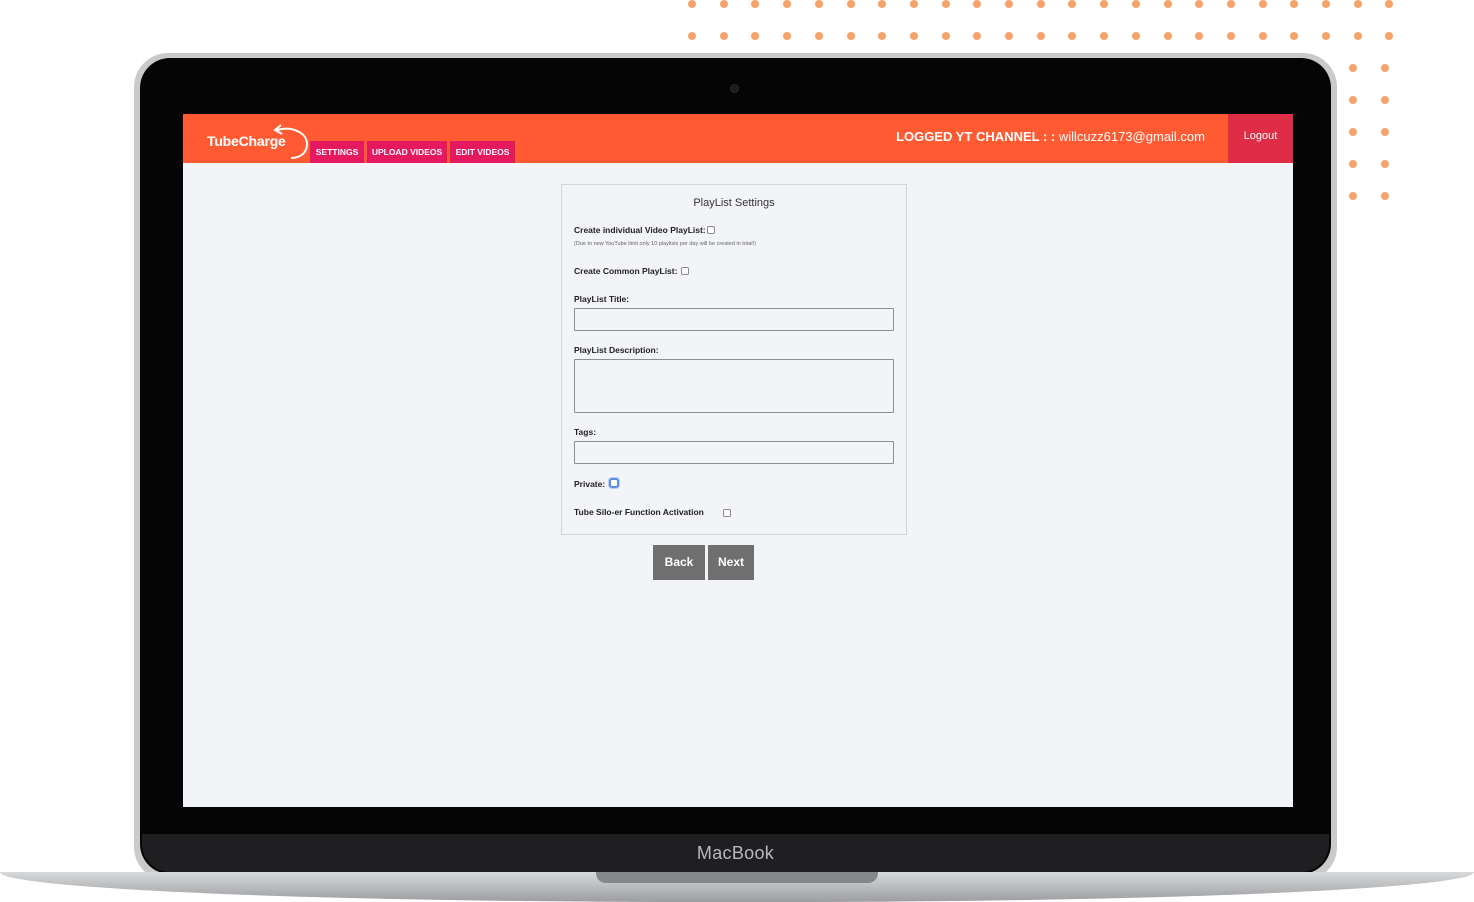 The width and height of the screenshot is (1474, 902). What do you see at coordinates (246, 141) in the screenshot?
I see `logo-text: TubeCharge` at bounding box center [246, 141].